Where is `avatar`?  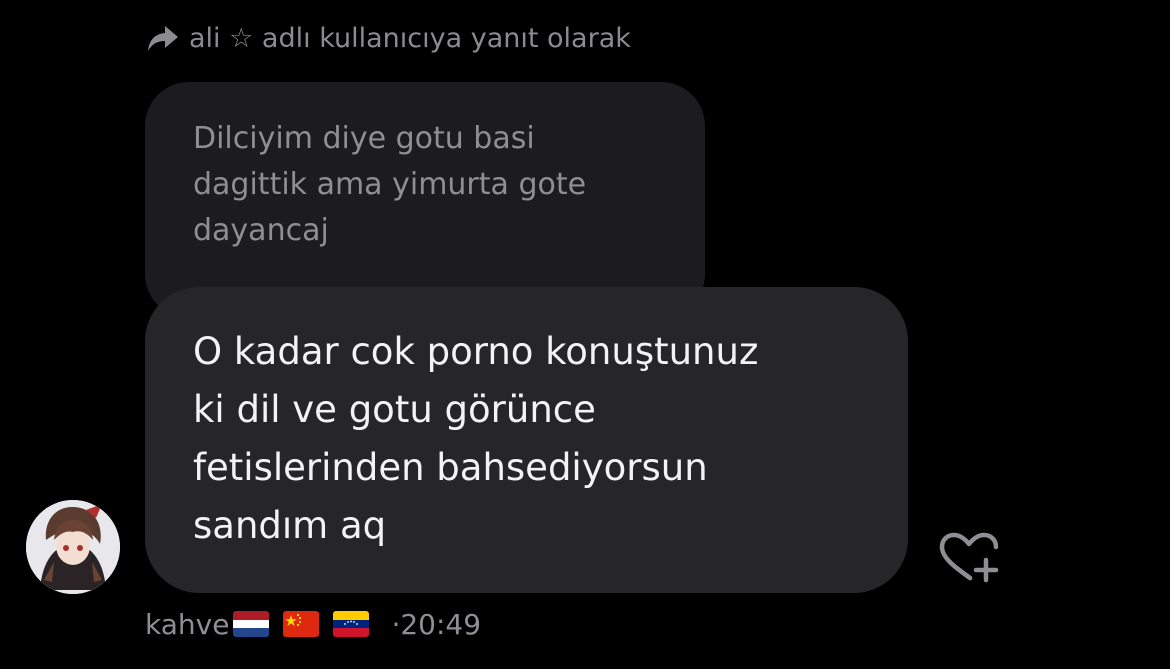 avatar is located at coordinates (73, 547).